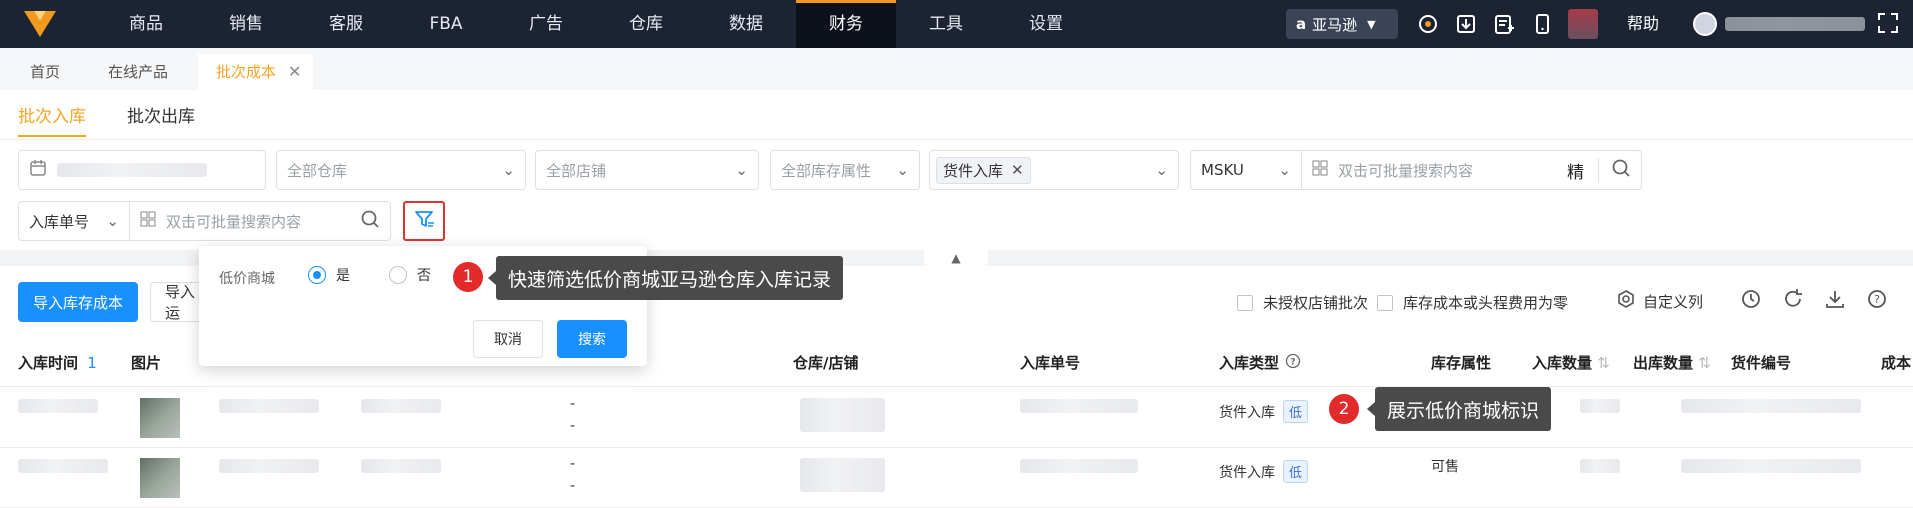  What do you see at coordinates (1896, 363) in the screenshot?
I see `col-cost: 成本` at bounding box center [1896, 363].